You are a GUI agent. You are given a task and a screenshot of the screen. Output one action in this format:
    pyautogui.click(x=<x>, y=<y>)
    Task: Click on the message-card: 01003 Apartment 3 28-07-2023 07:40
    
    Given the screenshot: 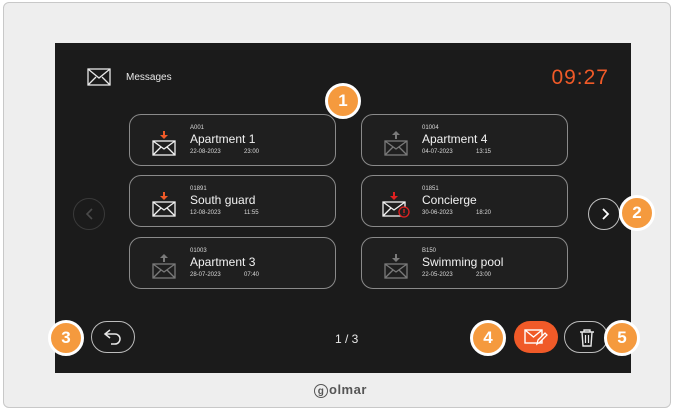 What is the action you would take?
    pyautogui.click(x=232, y=263)
    